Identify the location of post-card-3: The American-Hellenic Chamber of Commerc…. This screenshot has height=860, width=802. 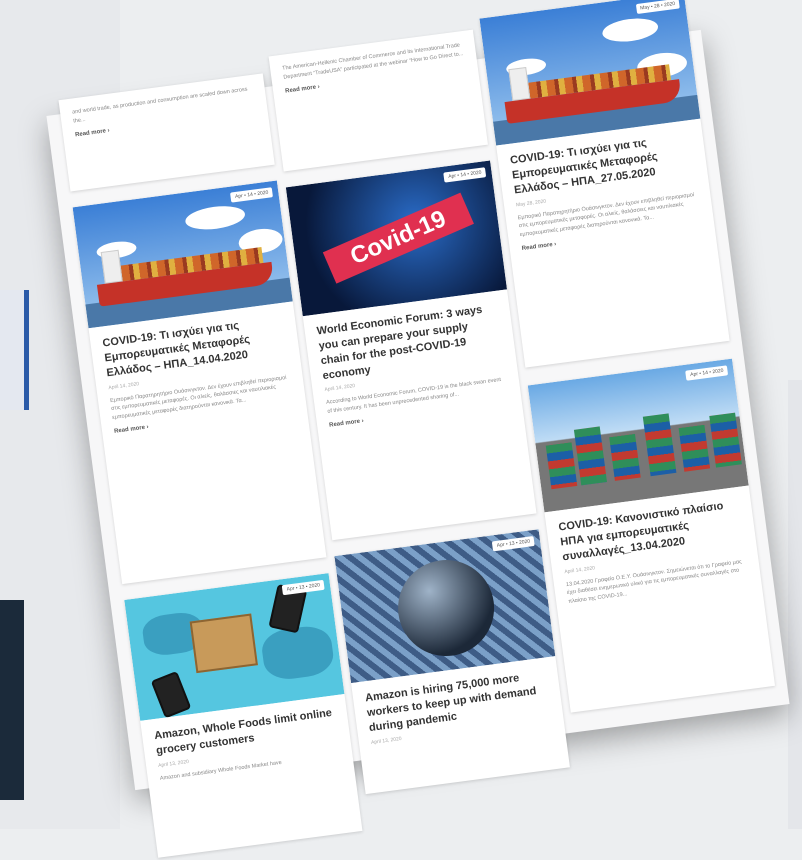
(378, 100).